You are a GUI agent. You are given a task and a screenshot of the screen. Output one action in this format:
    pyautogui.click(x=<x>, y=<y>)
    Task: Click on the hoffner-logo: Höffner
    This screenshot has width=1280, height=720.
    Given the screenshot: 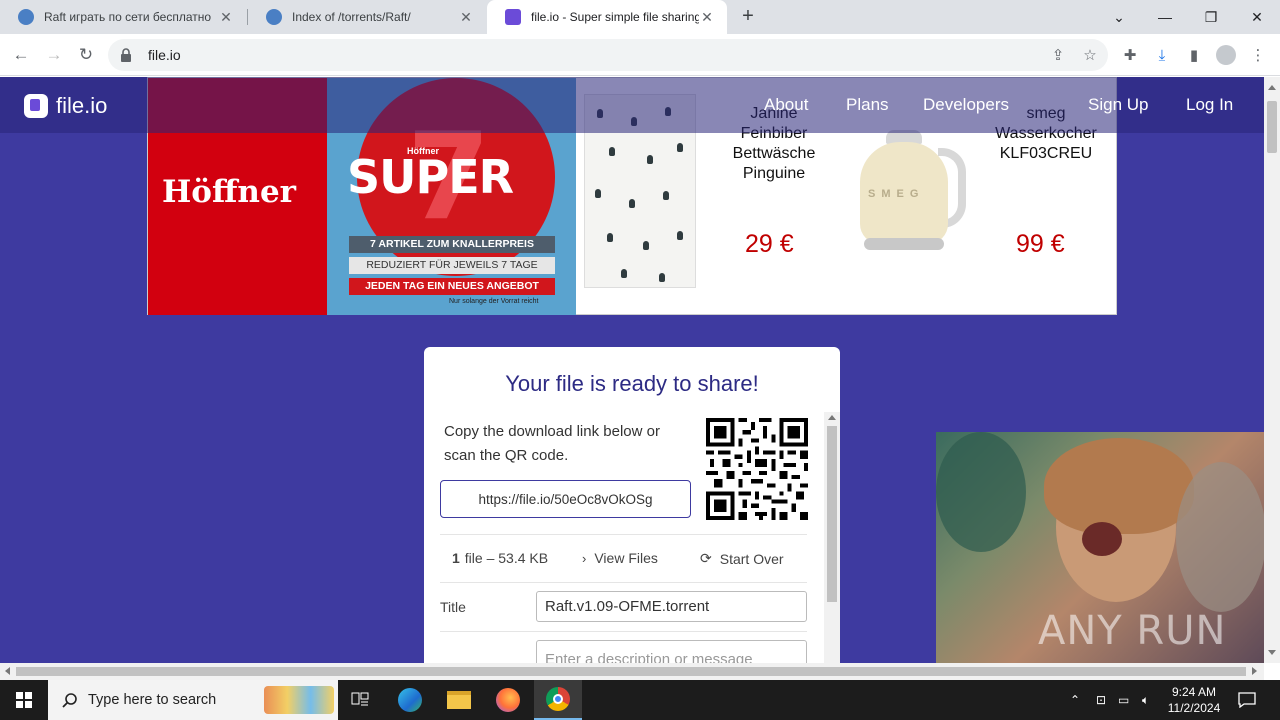 What is the action you would take?
    pyautogui.click(x=229, y=192)
    